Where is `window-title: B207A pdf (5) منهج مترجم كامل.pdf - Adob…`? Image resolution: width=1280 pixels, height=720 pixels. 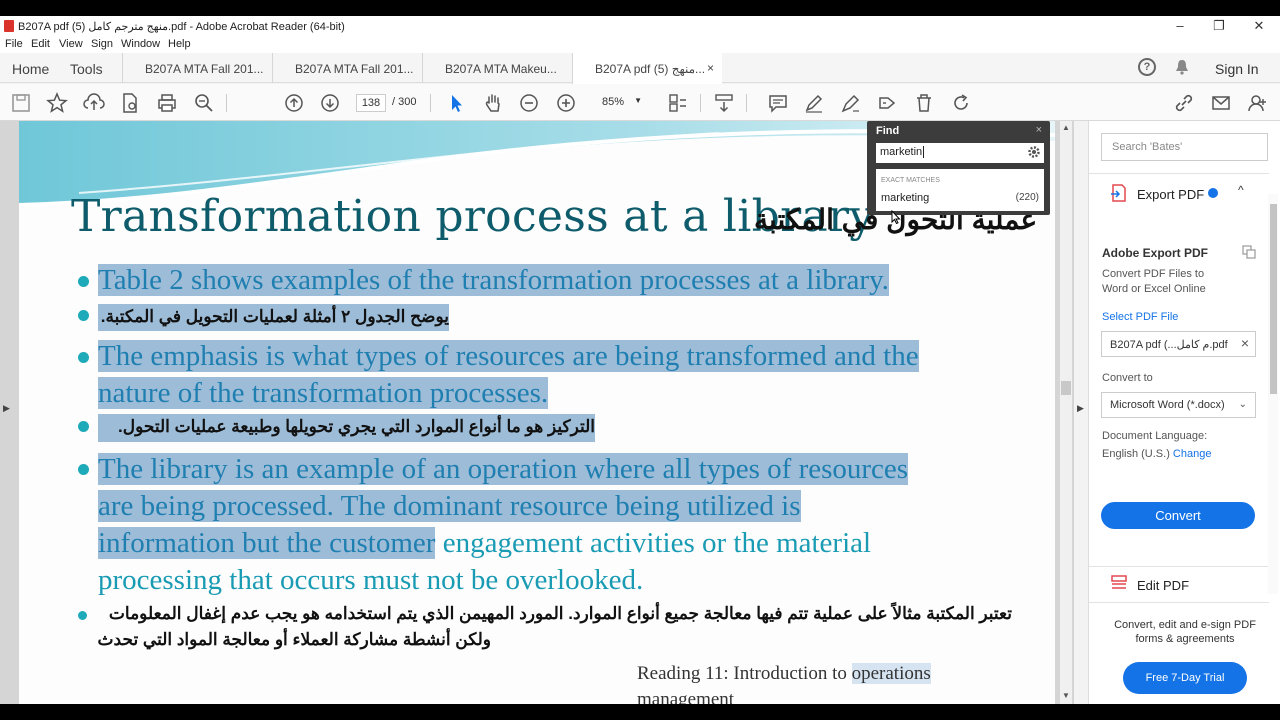
window-title: B207A pdf (5) منهج مترجم كامل.pdf - Adob… is located at coordinates (181, 27).